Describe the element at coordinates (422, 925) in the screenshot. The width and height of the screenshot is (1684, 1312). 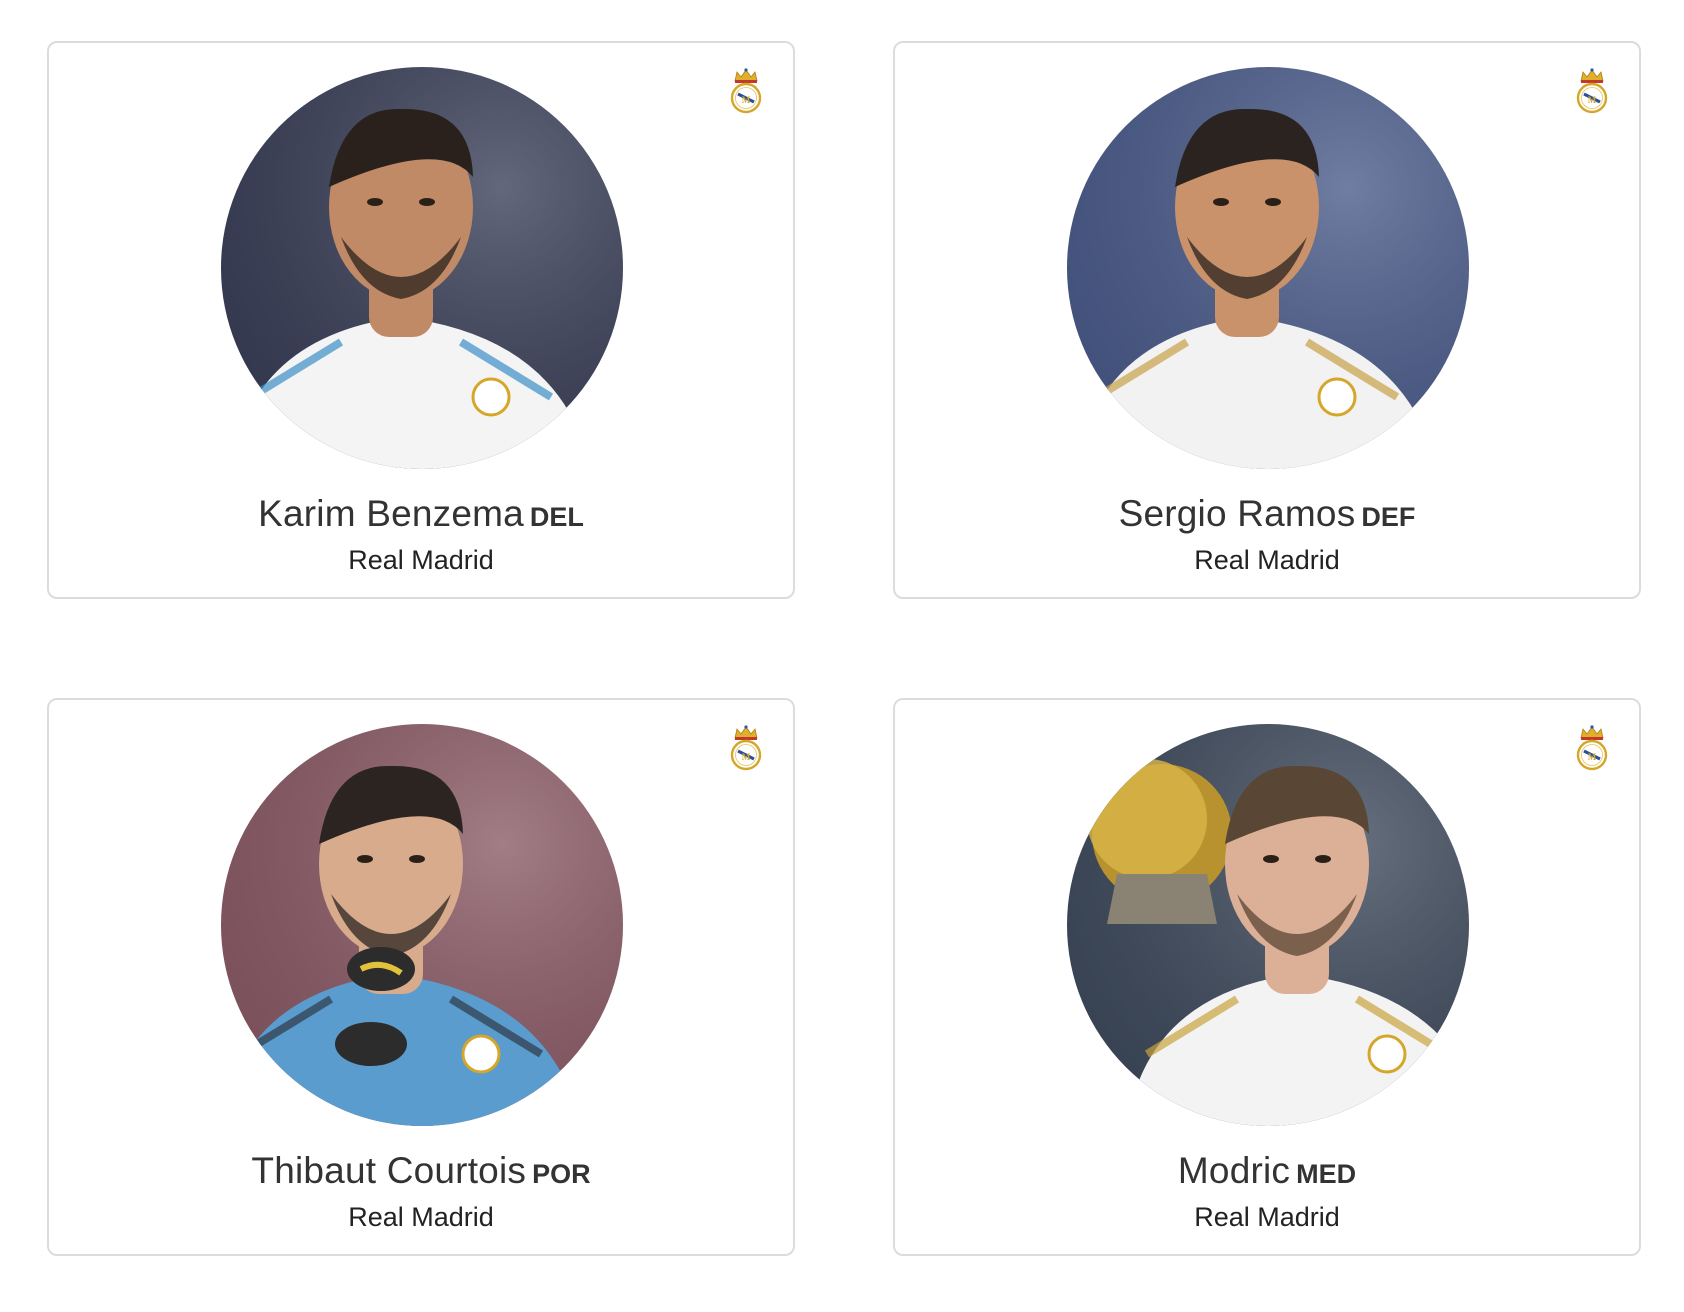
I see `player-photo-courtois` at that location.